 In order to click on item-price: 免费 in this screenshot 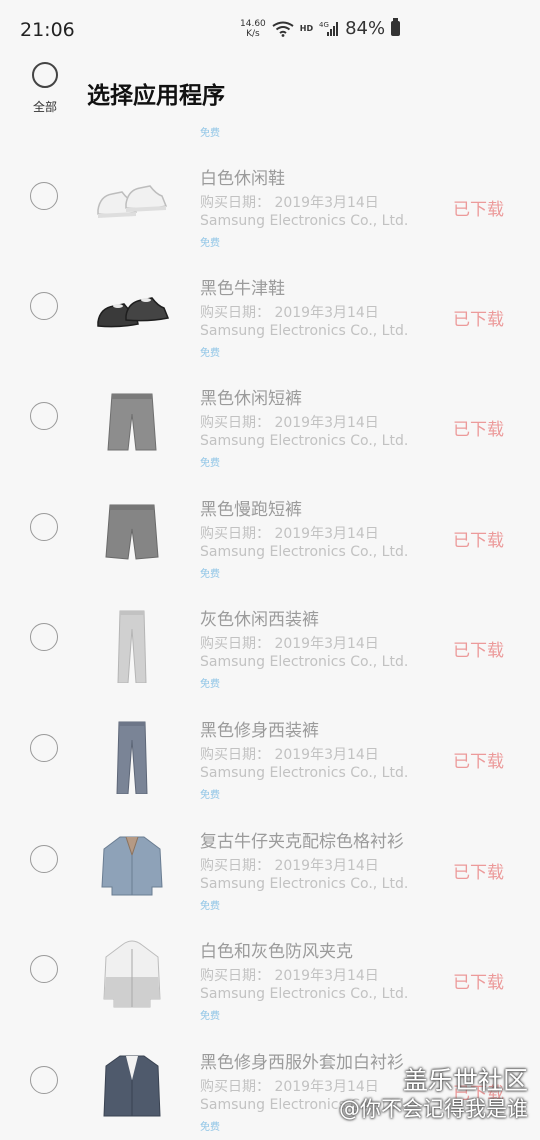, I will do `click(210, 1127)`.